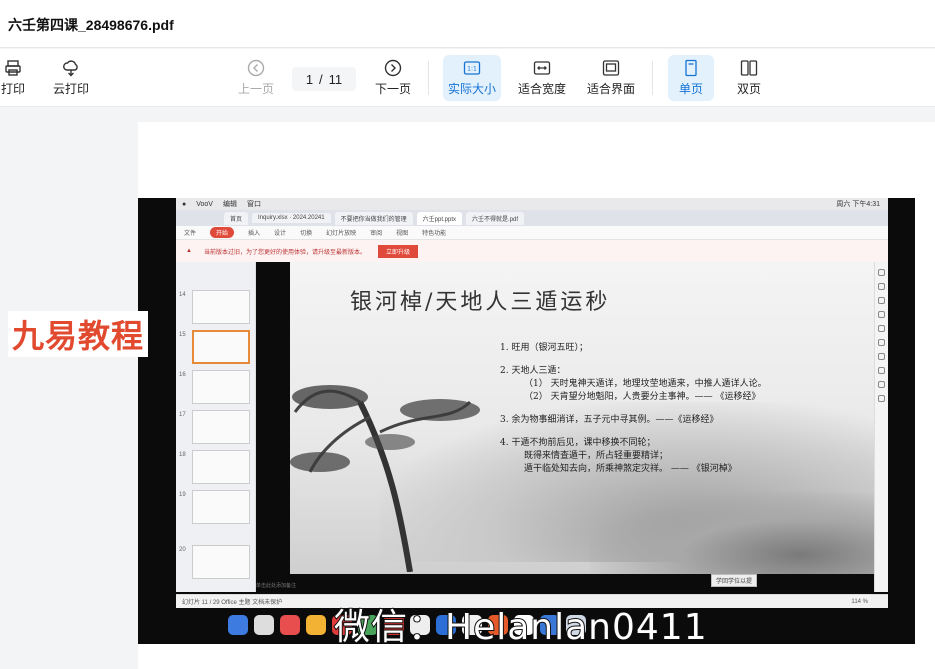  I want to click on fit-page-button: 适合界面, so click(611, 78).